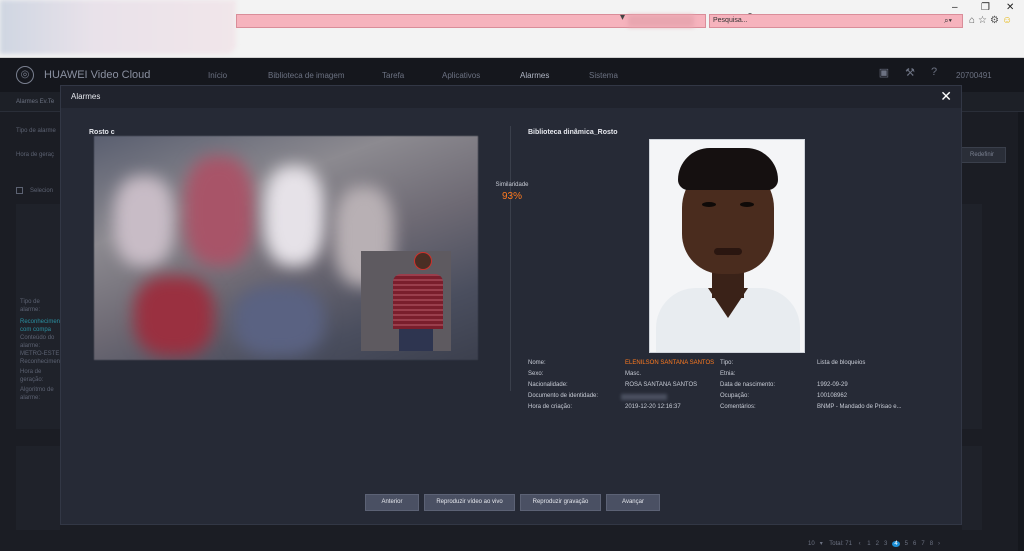  I want to click on info-value: Masc., so click(633, 374).